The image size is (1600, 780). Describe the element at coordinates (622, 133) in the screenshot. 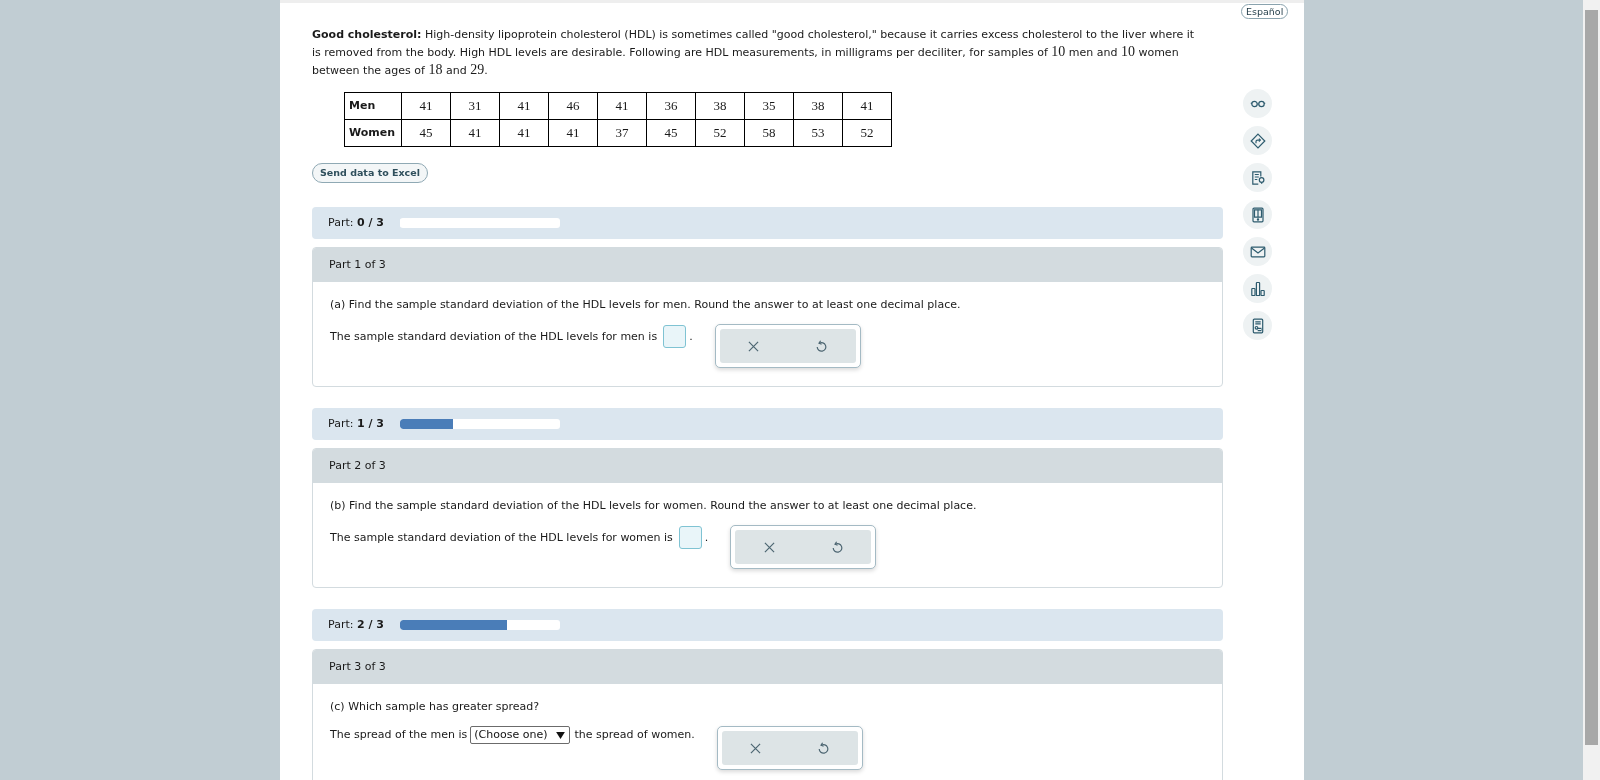

I see `table-cell: 37` at that location.